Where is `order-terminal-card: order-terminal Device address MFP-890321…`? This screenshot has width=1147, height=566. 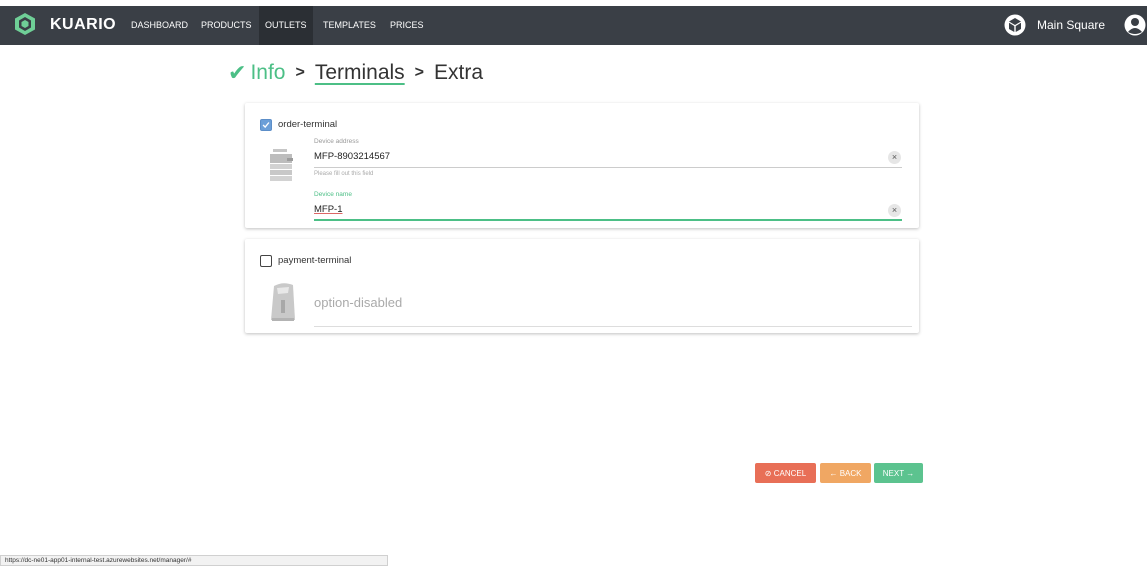
order-terminal-card: order-terminal Device address MFP-890321… is located at coordinates (582, 165).